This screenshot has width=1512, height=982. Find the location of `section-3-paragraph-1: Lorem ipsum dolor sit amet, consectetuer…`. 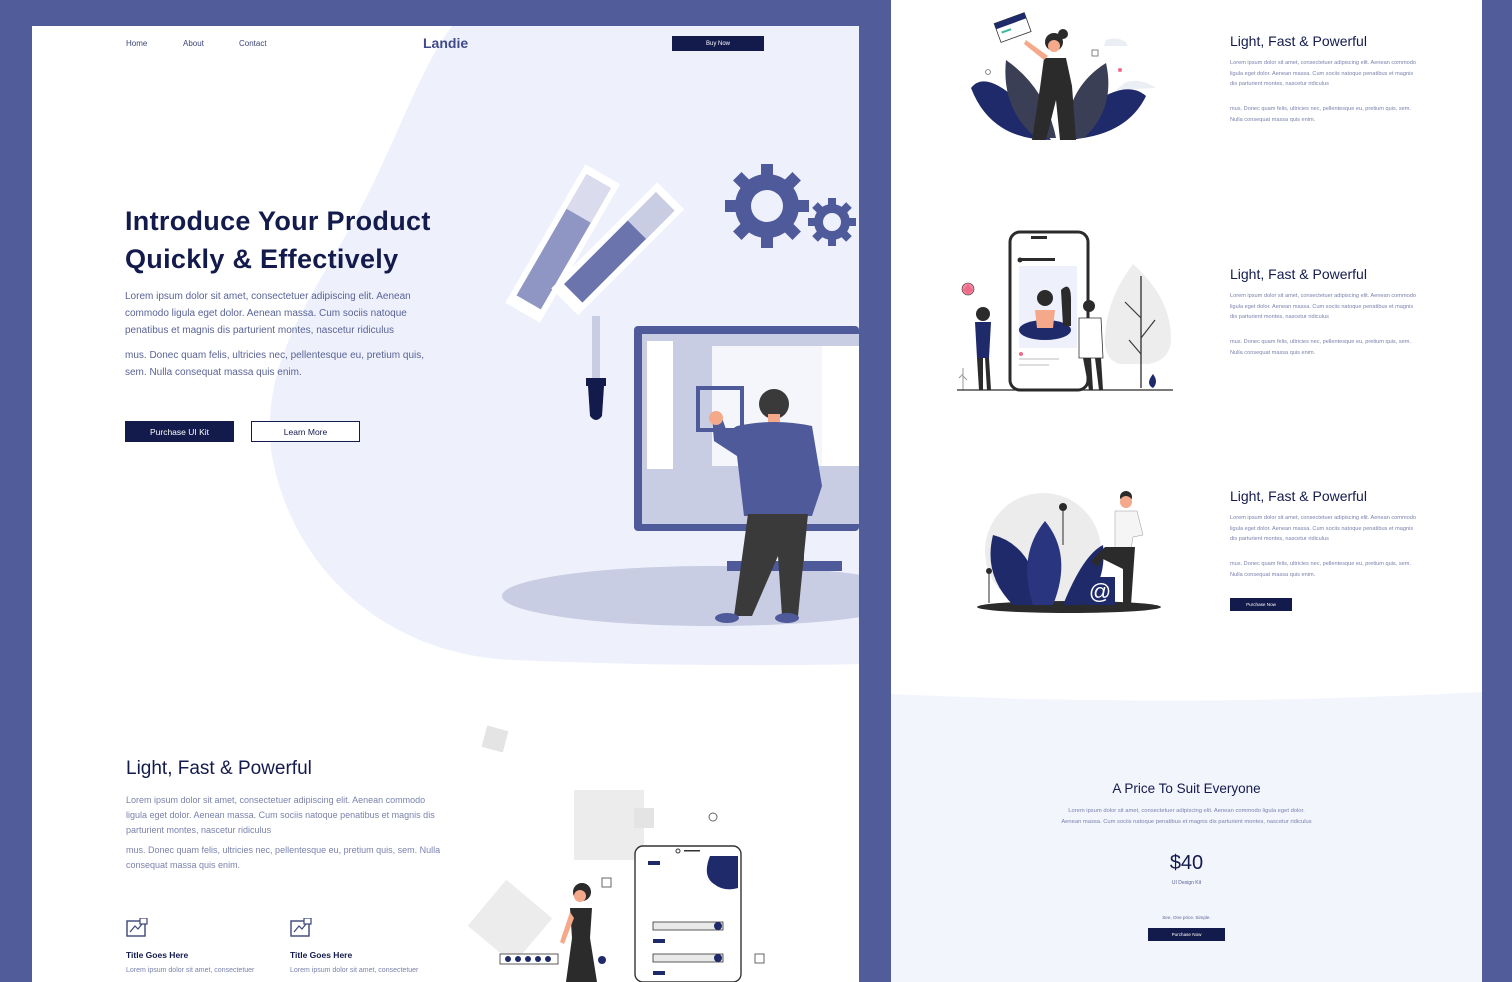

section-3-paragraph-1: Lorem ipsum dolor sit amet, consectetuer… is located at coordinates (1323, 528).